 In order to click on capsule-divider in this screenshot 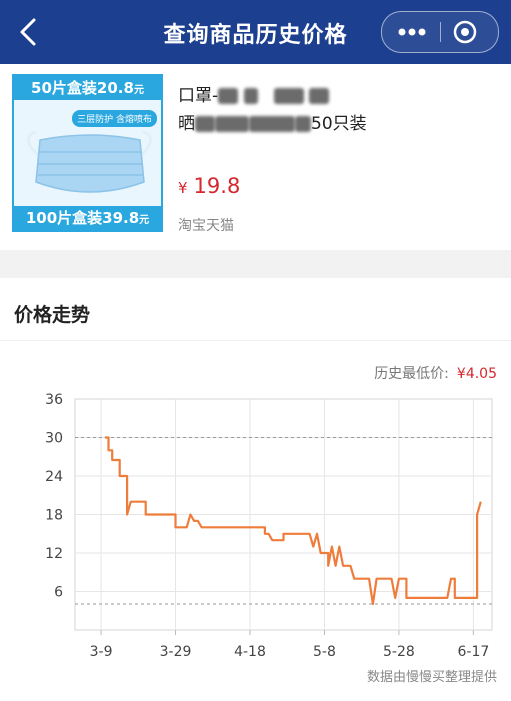, I will do `click(440, 32)`.